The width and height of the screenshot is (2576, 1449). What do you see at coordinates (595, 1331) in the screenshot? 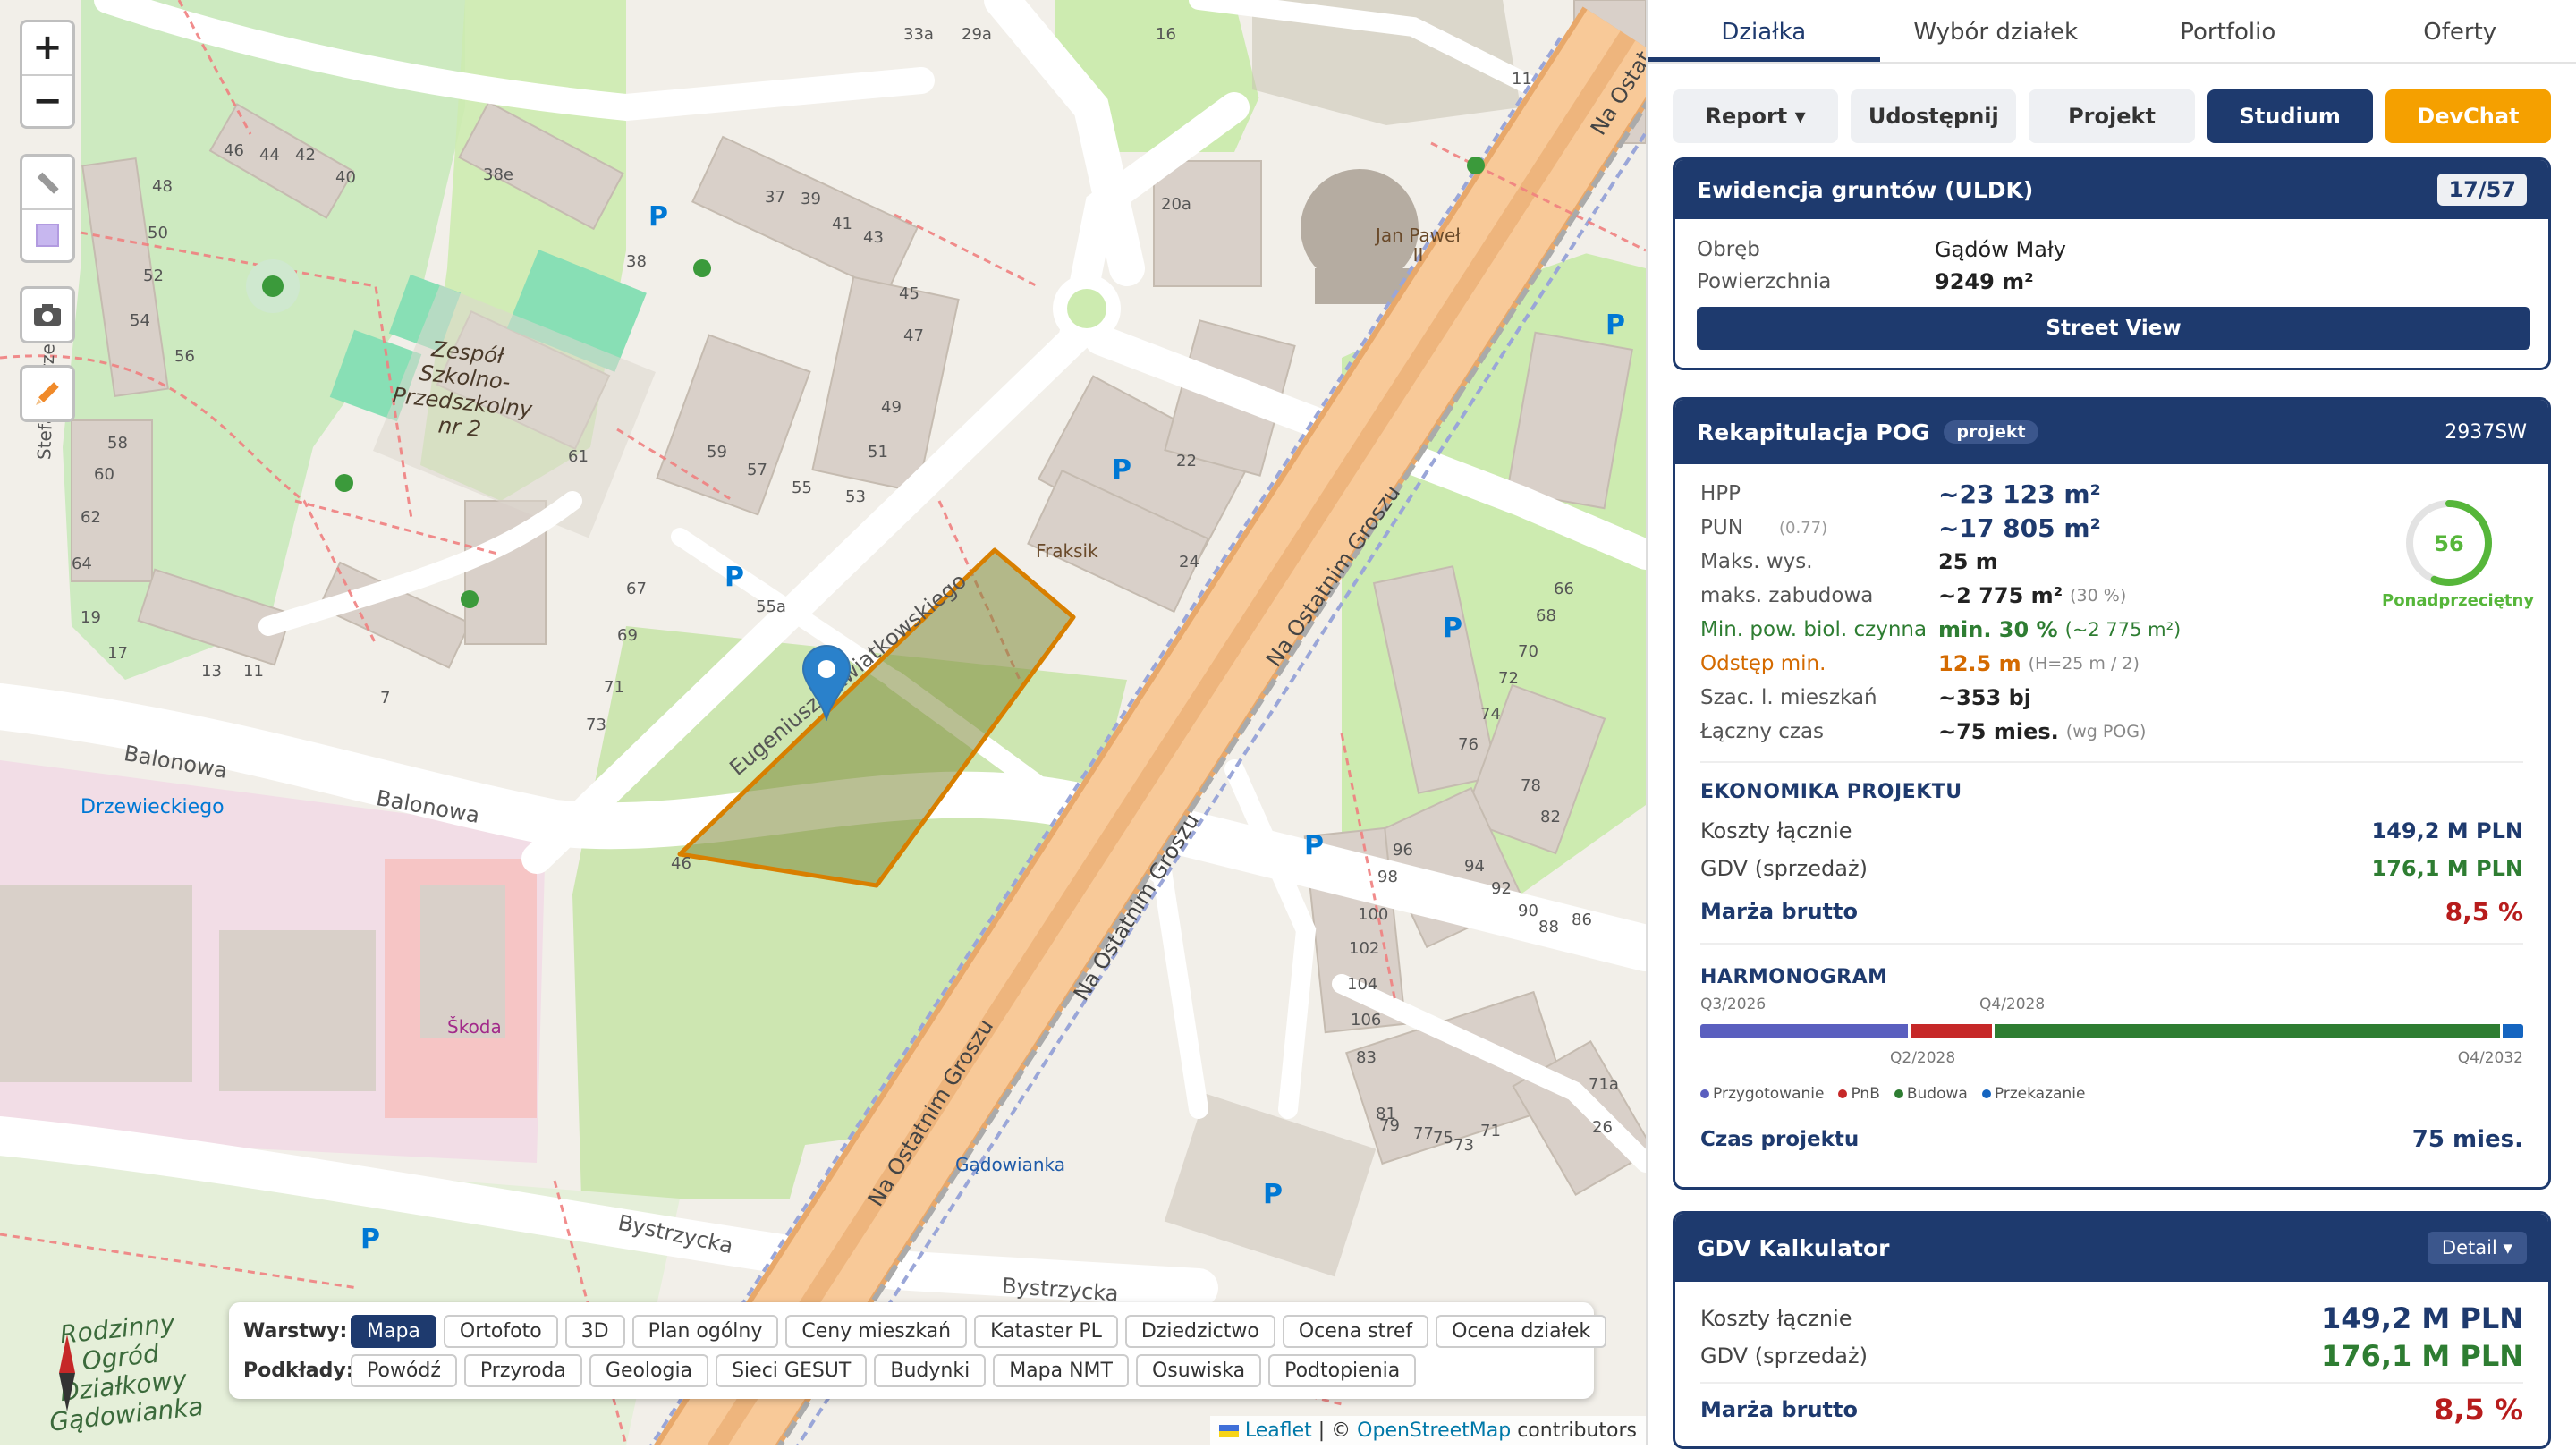
I see `layer-chip: 3D` at bounding box center [595, 1331].